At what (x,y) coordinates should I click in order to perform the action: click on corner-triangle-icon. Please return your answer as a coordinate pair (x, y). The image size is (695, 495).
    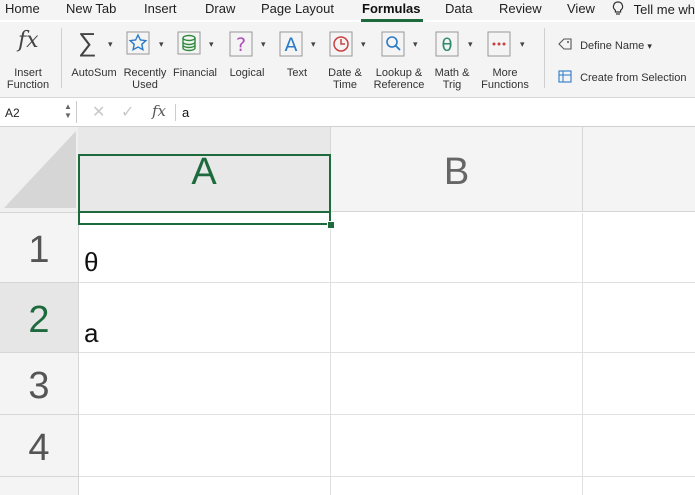
    Looking at the image, I should click on (40, 169).